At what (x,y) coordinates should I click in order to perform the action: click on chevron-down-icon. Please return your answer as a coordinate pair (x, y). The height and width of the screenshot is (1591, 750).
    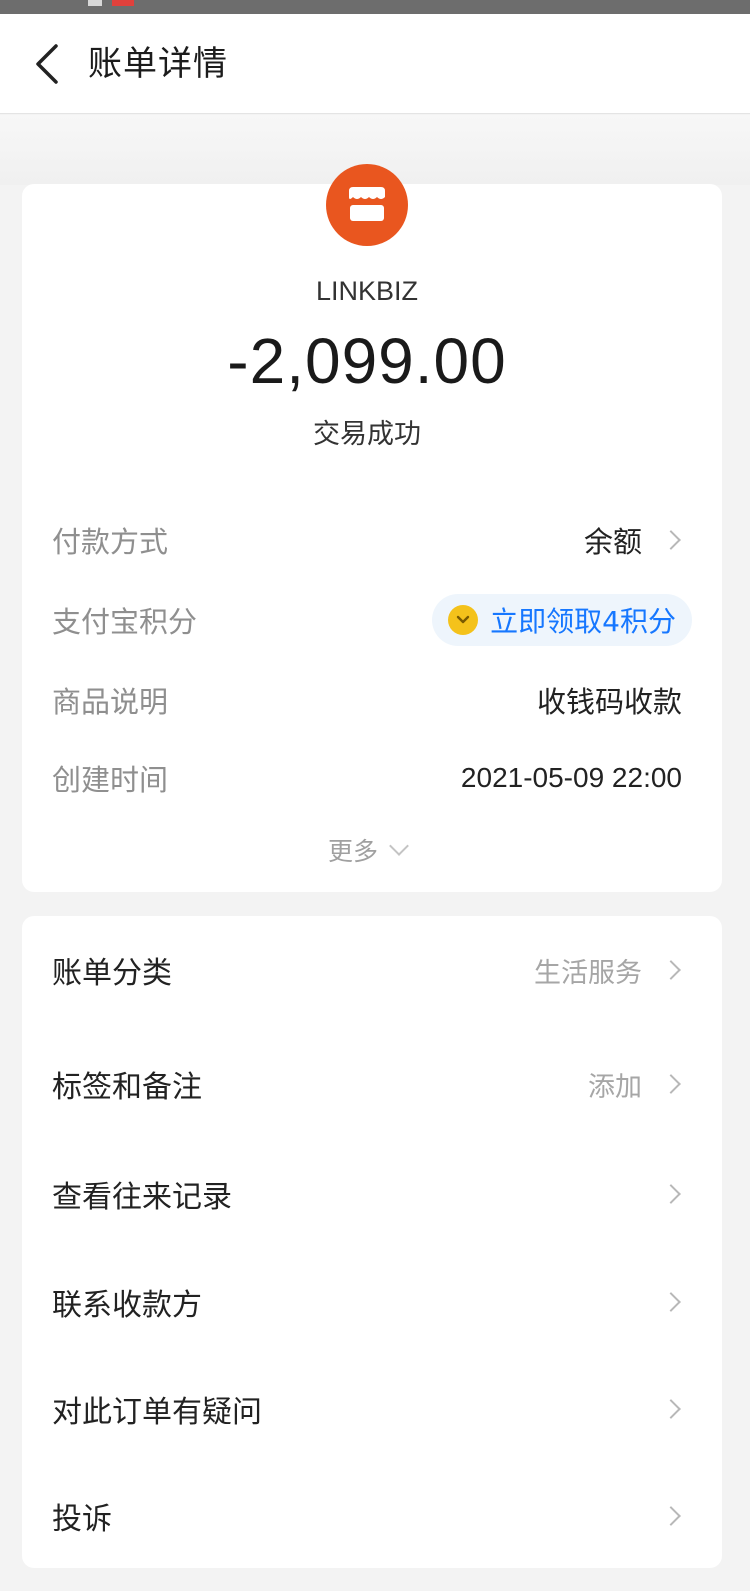
    Looking at the image, I should click on (399, 846).